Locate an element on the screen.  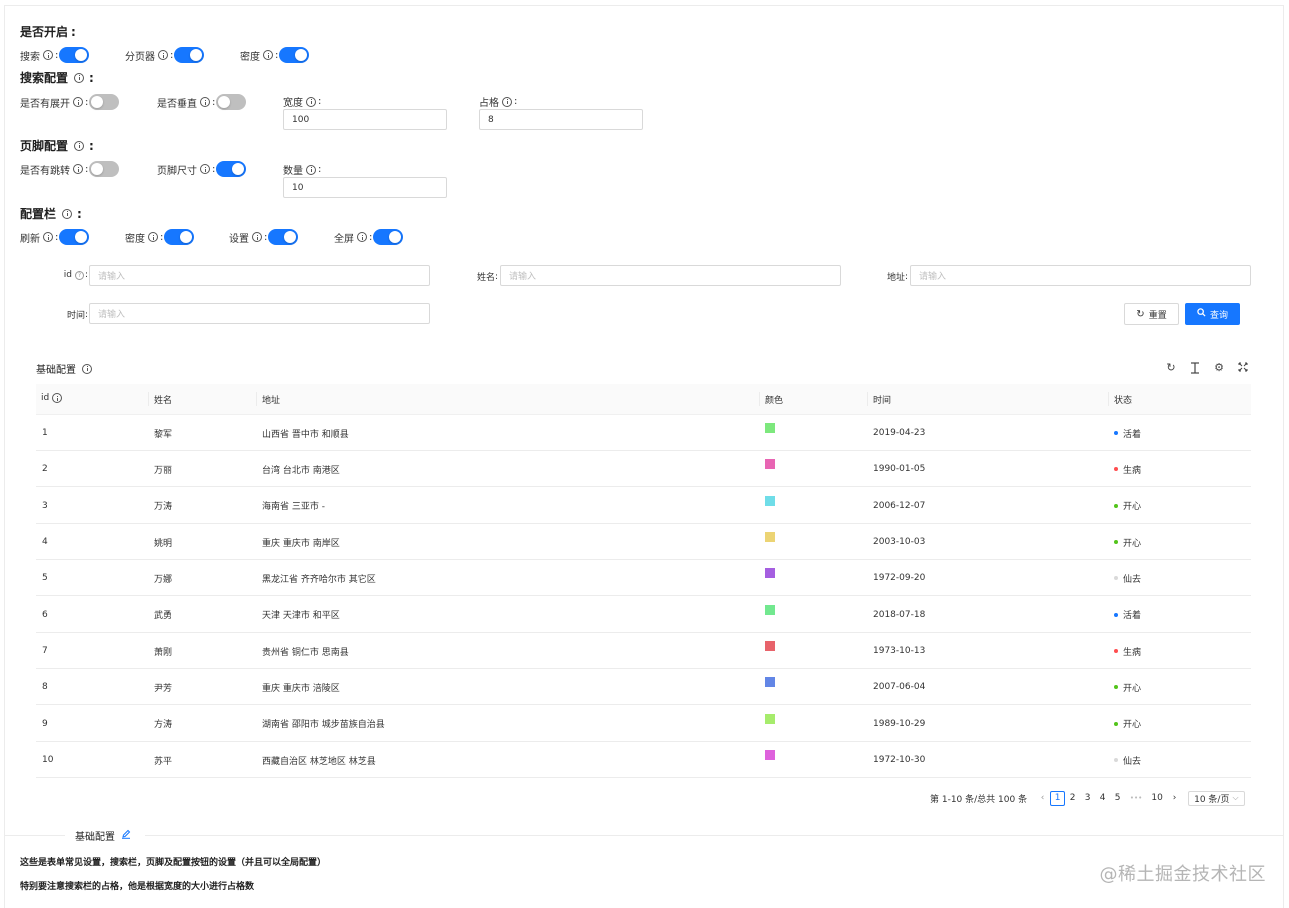
page-10: 10 is located at coordinates (1157, 798).